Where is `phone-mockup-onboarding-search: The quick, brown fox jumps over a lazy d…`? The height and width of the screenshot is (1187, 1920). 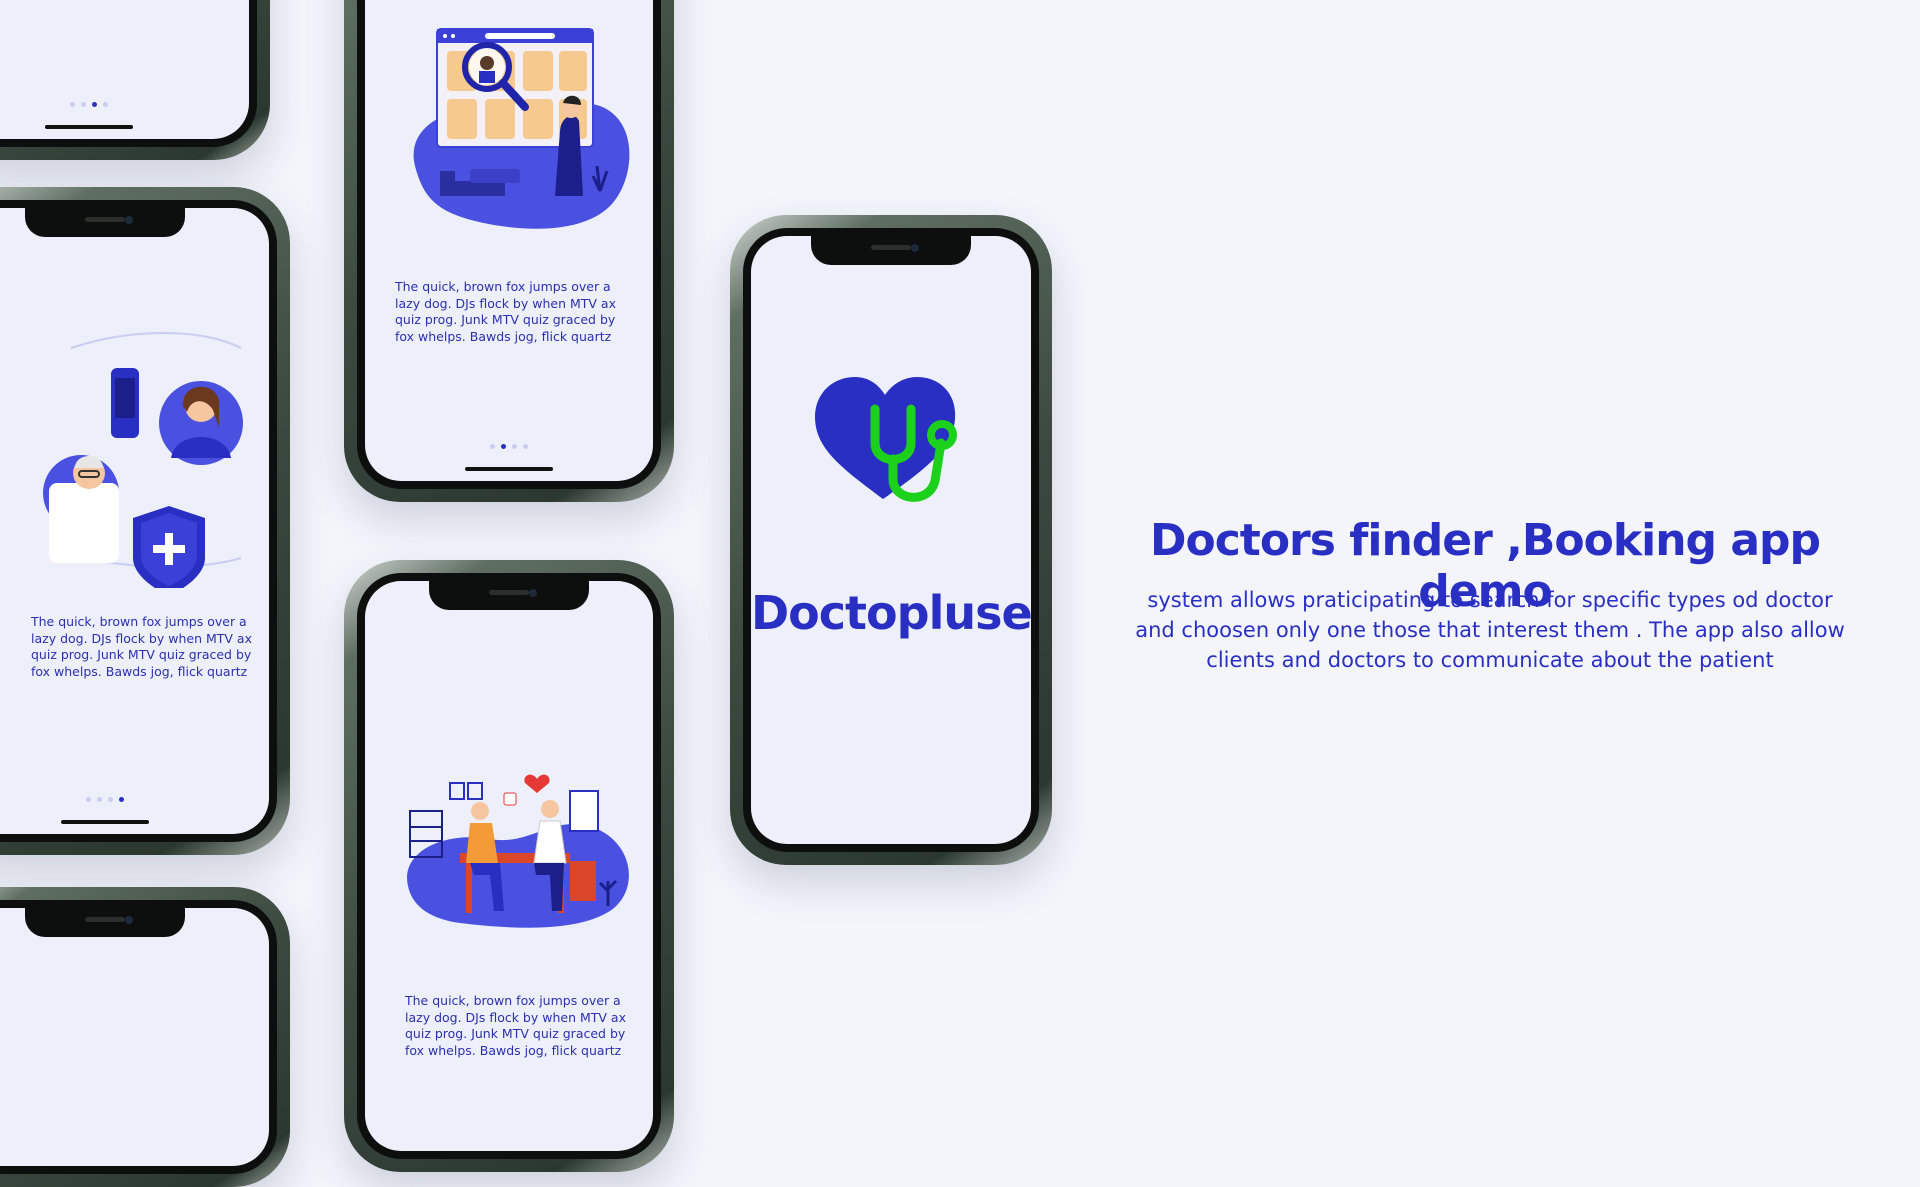
phone-mockup-onboarding-search: The quick, brown fox jumps over a lazy d… is located at coordinates (509, 251).